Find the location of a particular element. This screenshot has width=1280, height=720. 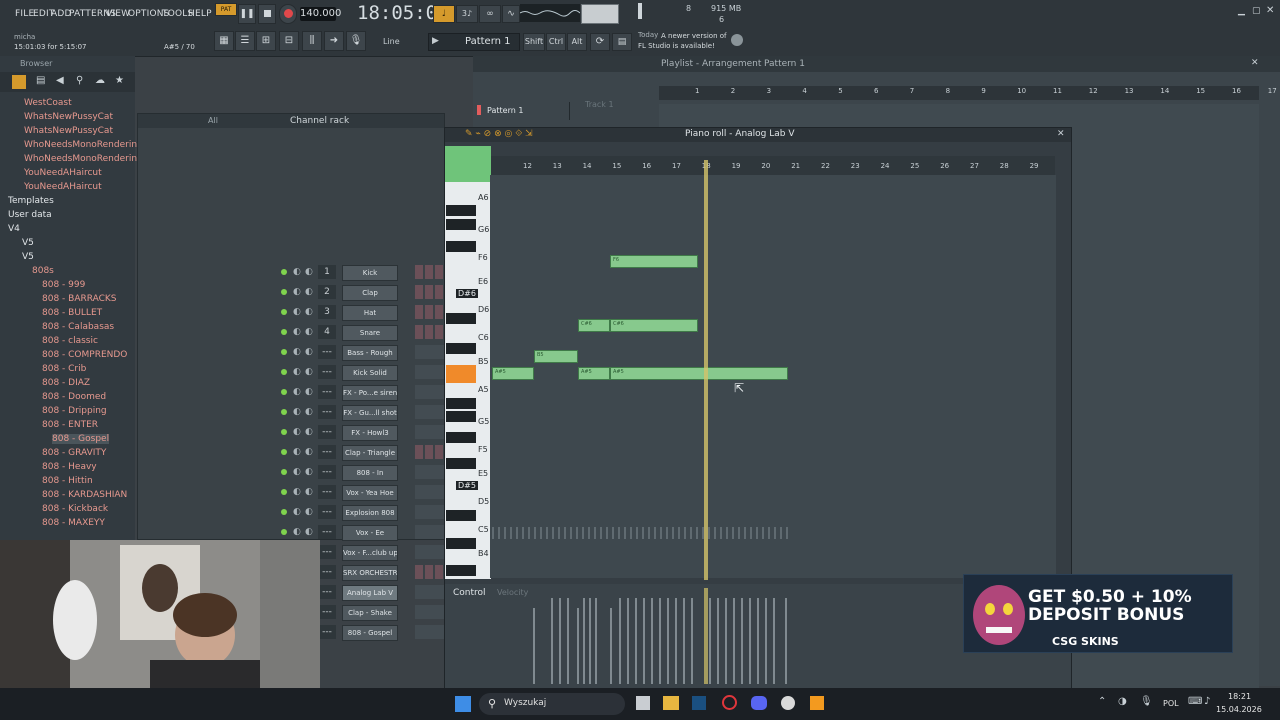

playlist-pattern-slot: Pattern 1 is located at coordinates (521, 111).